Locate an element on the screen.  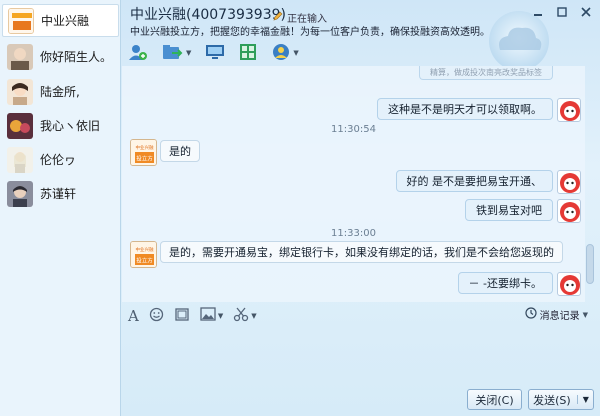
video-button is located at coordinates (182, 316).